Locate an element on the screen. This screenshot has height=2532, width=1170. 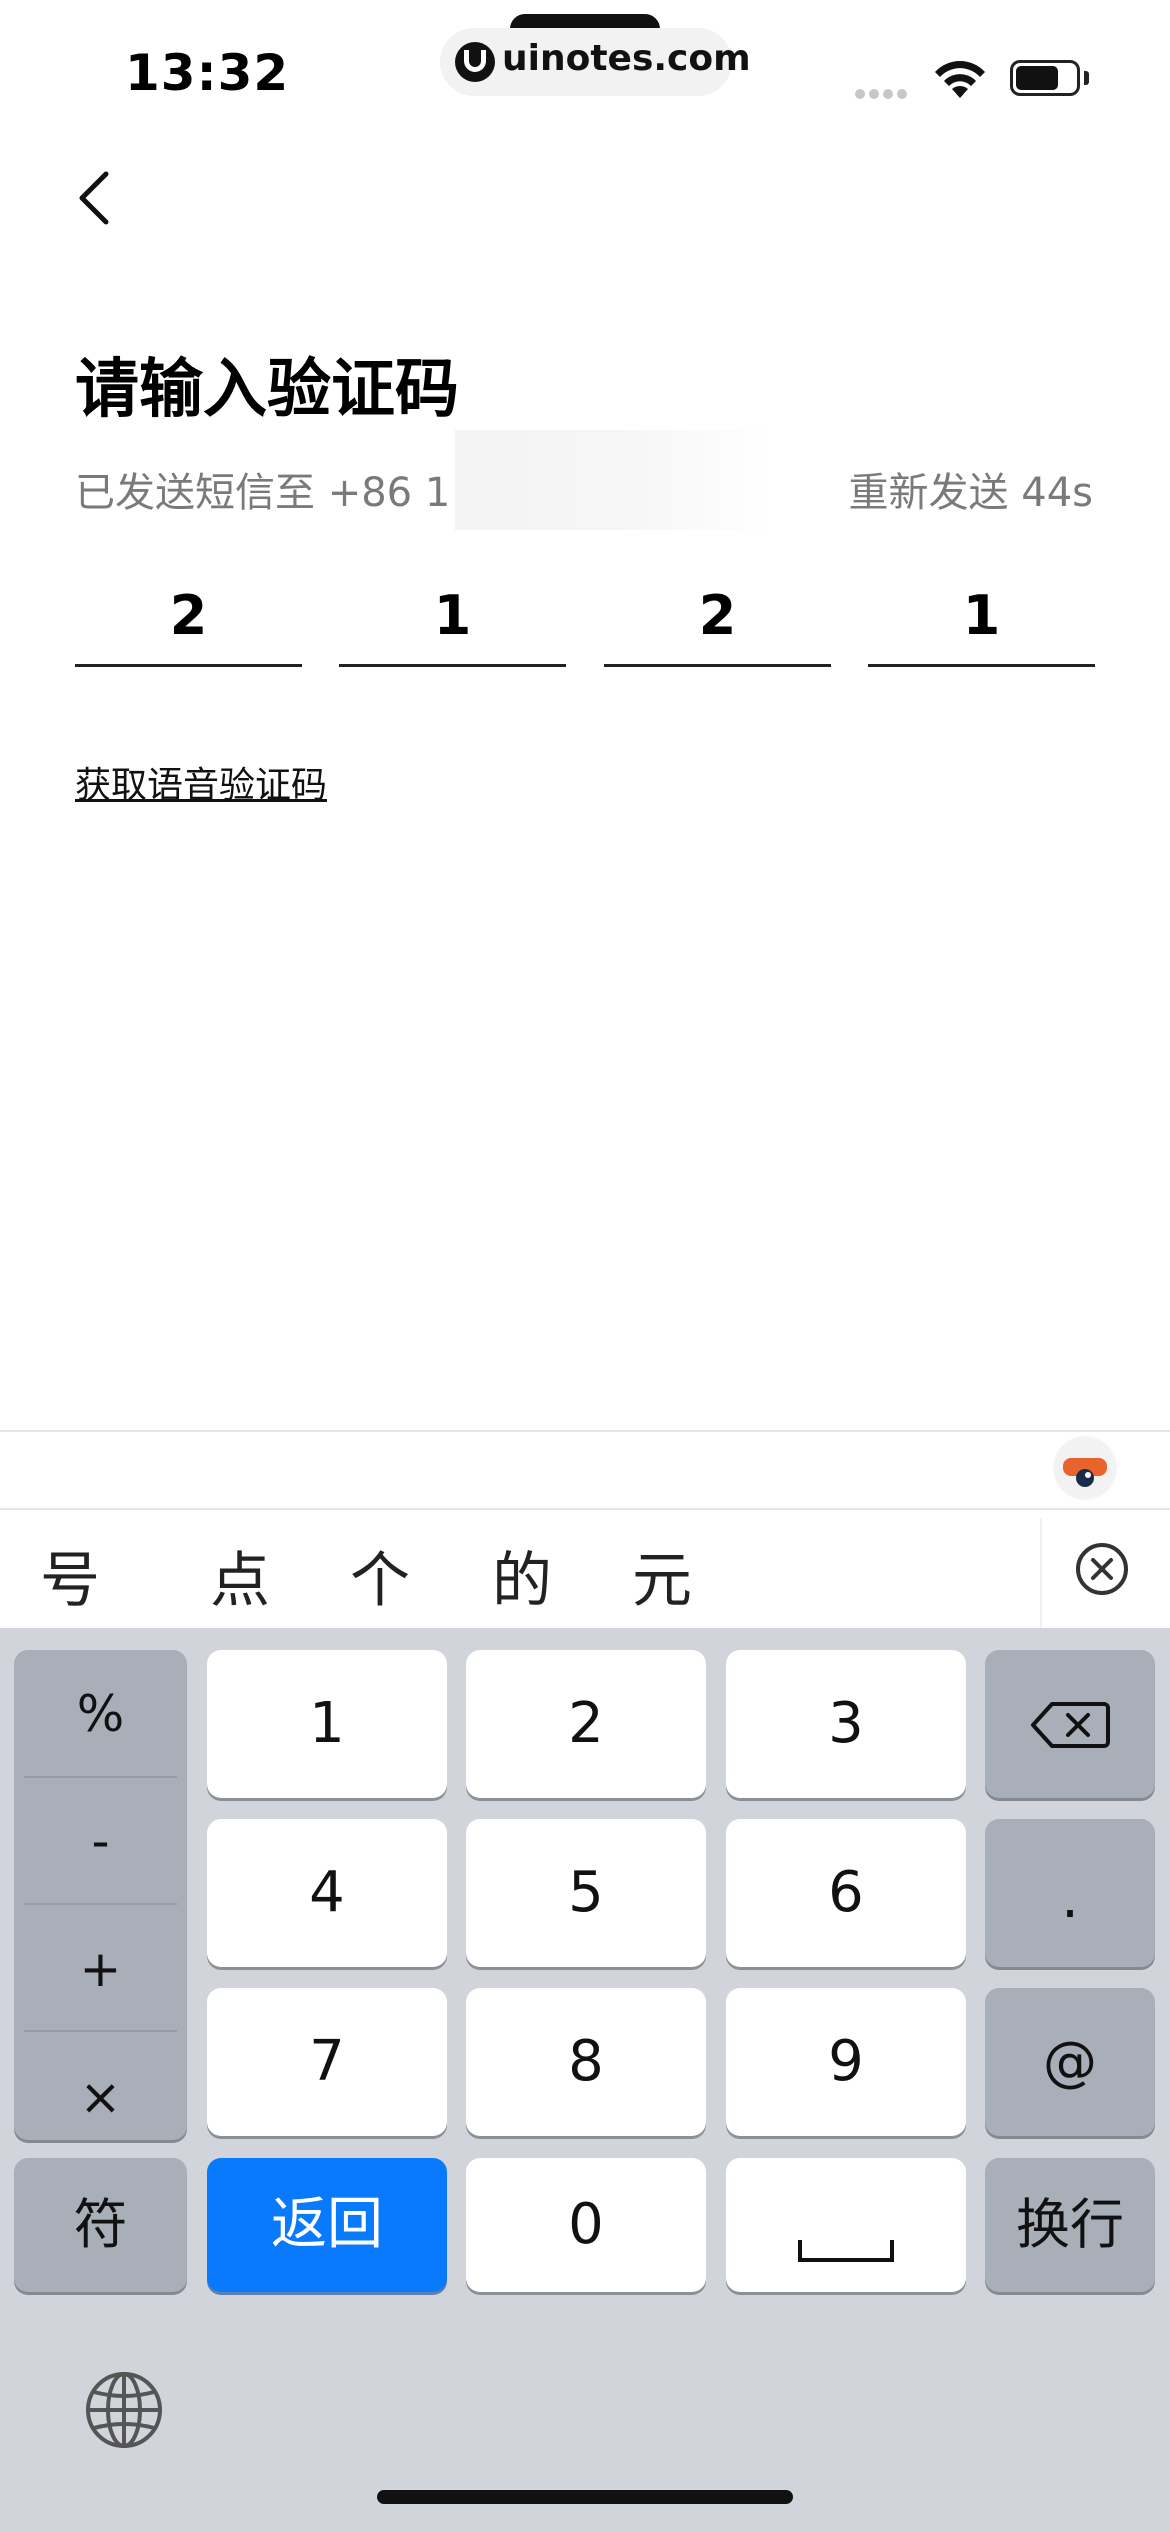
space-key is located at coordinates (846, 2225).